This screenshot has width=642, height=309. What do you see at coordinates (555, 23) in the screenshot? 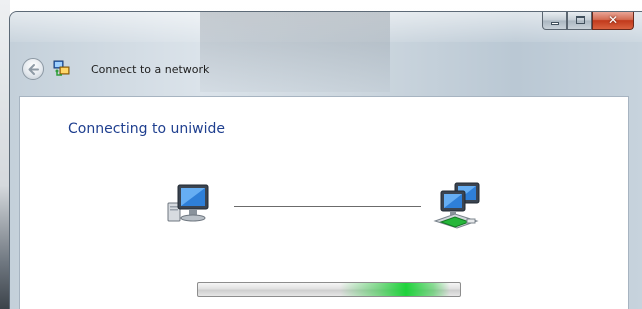
I see `minimize-icon` at bounding box center [555, 23].